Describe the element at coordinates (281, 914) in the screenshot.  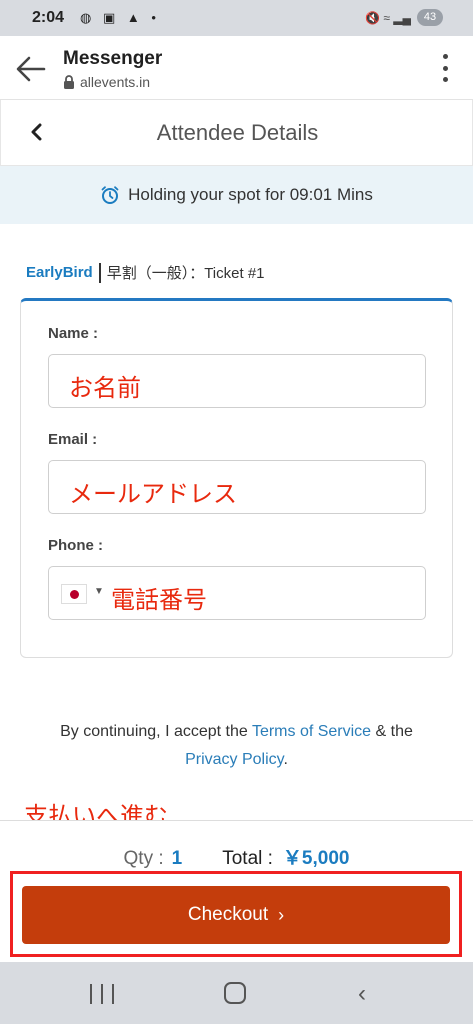
I see `chevron-right-icon: ›` at that location.